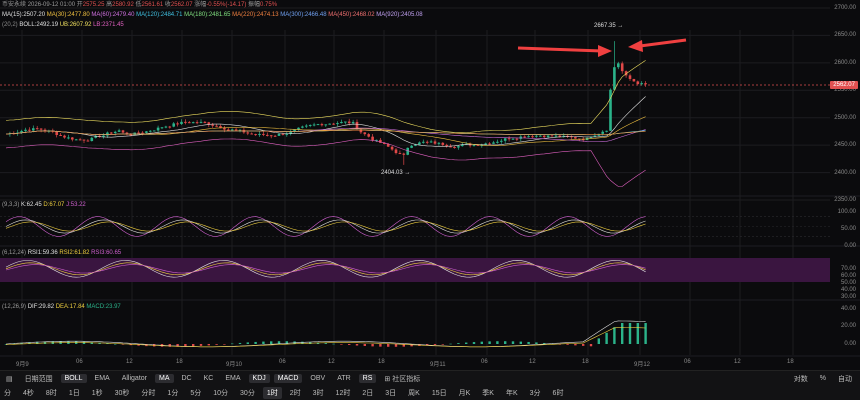 The height and width of the screenshot is (400, 860). Describe the element at coordinates (390, 393) in the screenshot. I see `timeframe-button: 3日` at that location.